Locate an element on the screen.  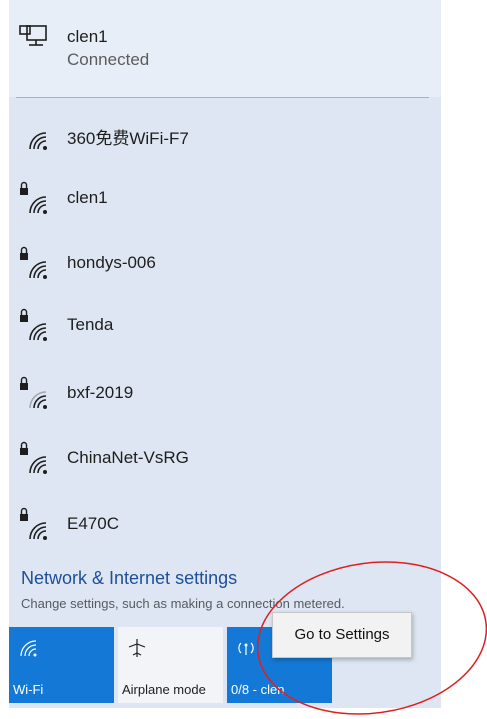
network-name: bxf-2019 is located at coordinates (100, 392).